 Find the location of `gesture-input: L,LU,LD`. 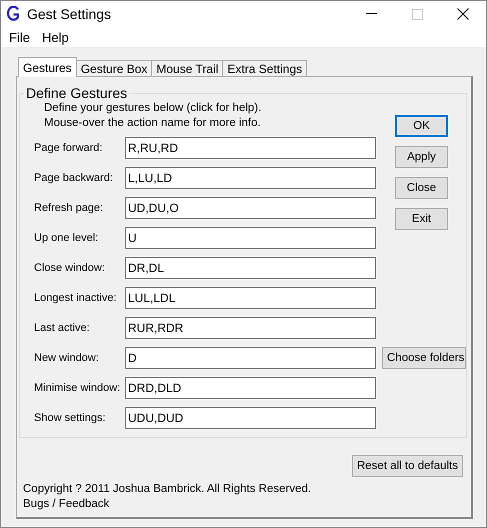

gesture-input: L,LU,LD is located at coordinates (250, 178).